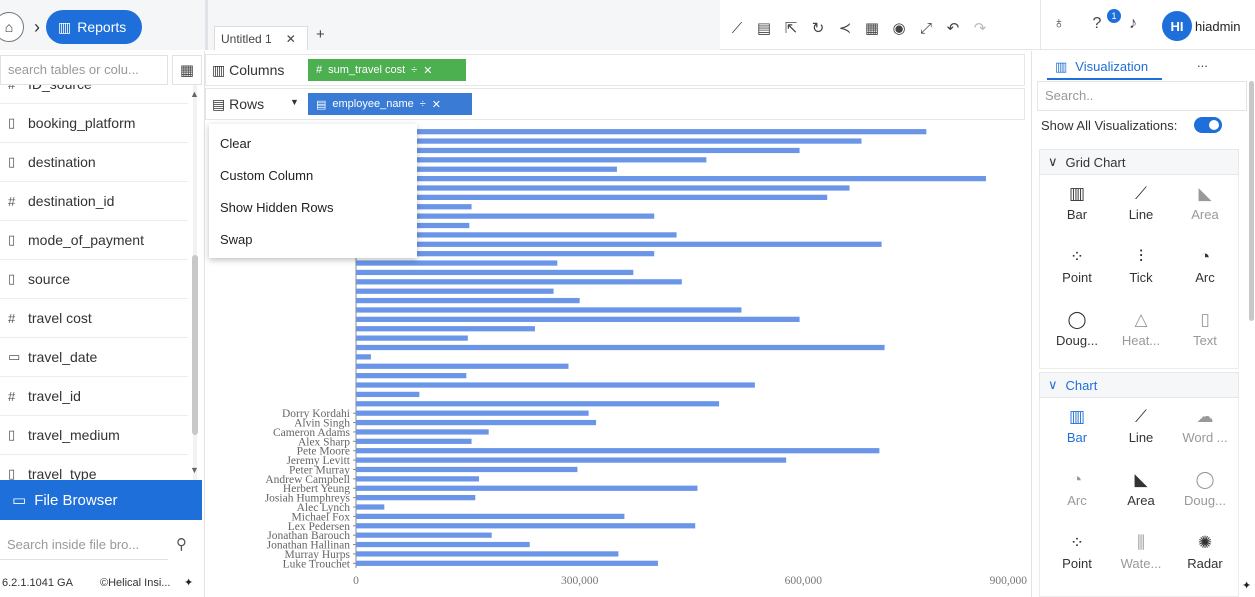 This screenshot has width=1255, height=597. I want to click on chart-section-header: ∨ Chart, so click(1139, 385).